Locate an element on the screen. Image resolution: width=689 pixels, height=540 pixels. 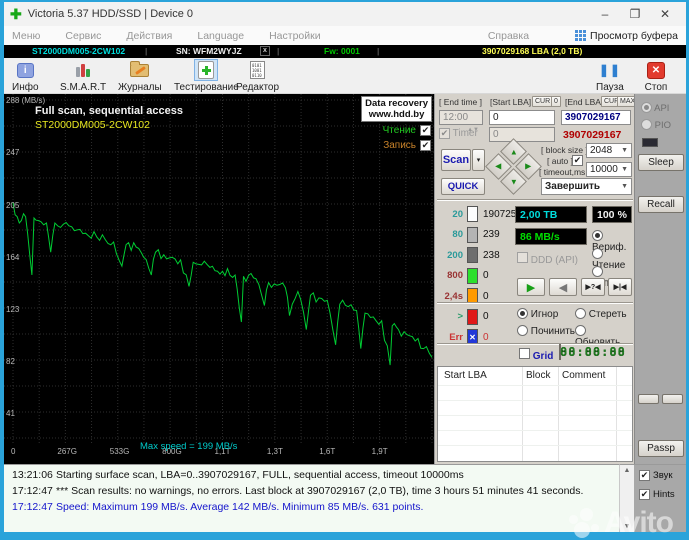
y-tick: 41 is located at coordinates (10, 414).